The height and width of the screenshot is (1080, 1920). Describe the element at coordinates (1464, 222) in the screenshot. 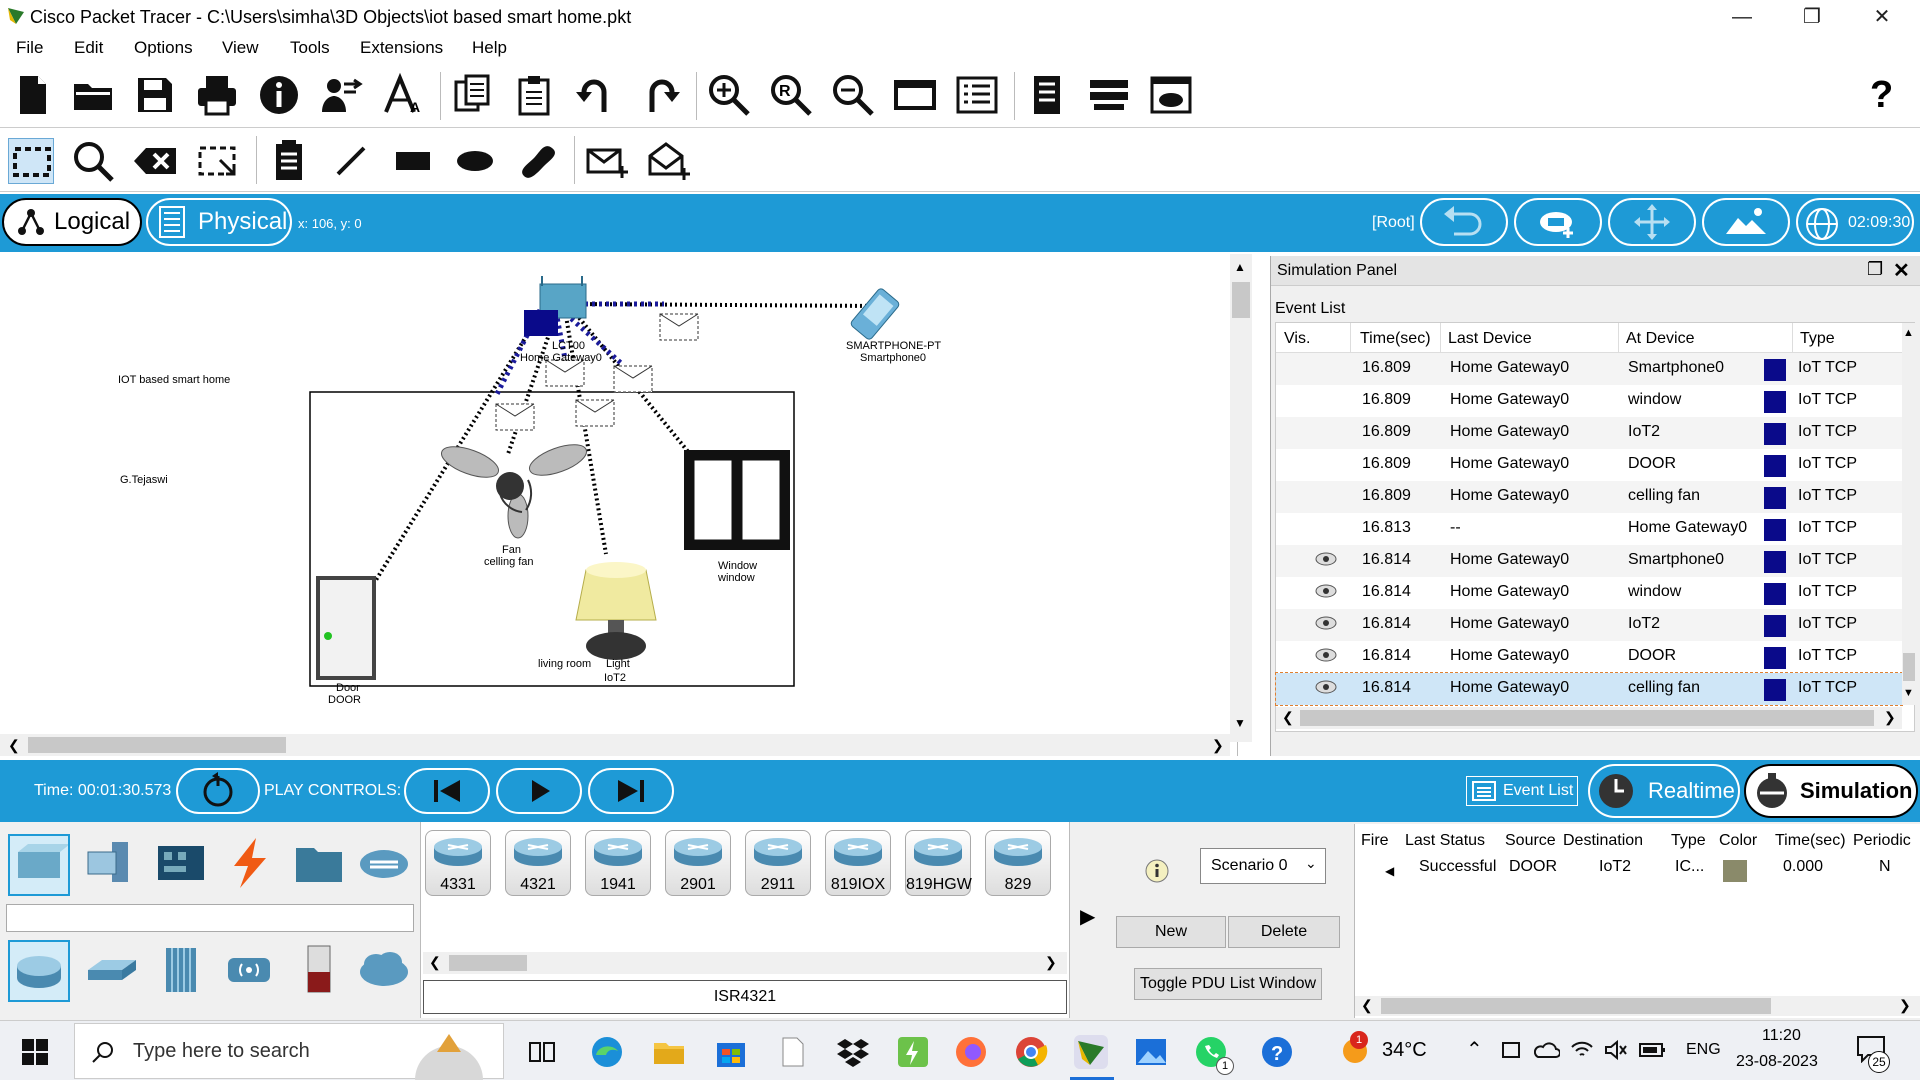

I see `back-button` at that location.